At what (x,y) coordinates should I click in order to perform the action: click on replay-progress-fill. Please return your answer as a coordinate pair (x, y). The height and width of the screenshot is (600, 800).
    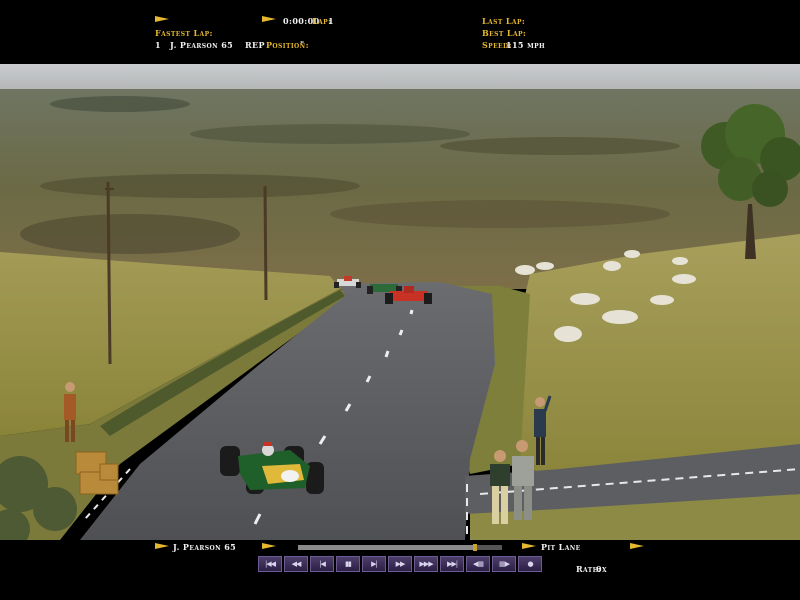
    Looking at the image, I should click on (386, 547).